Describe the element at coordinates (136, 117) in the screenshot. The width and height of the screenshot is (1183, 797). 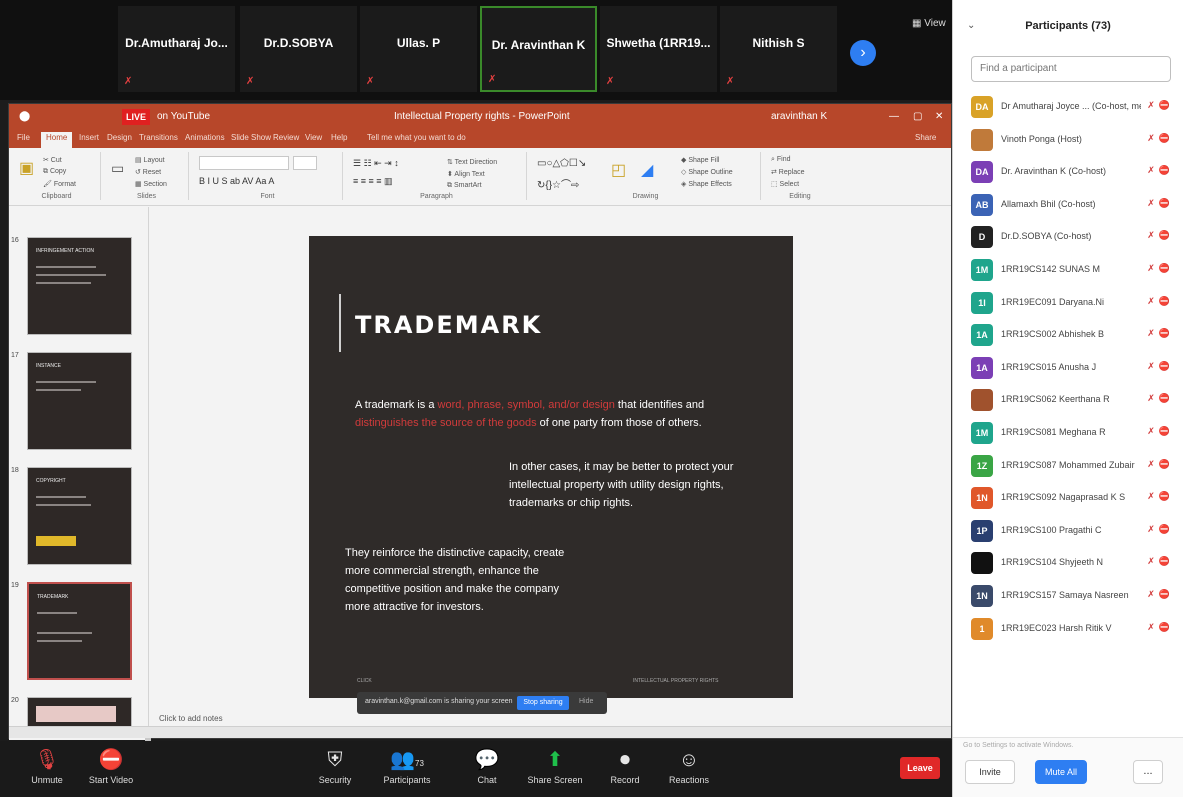
I see `live-badge: LIVE` at that location.